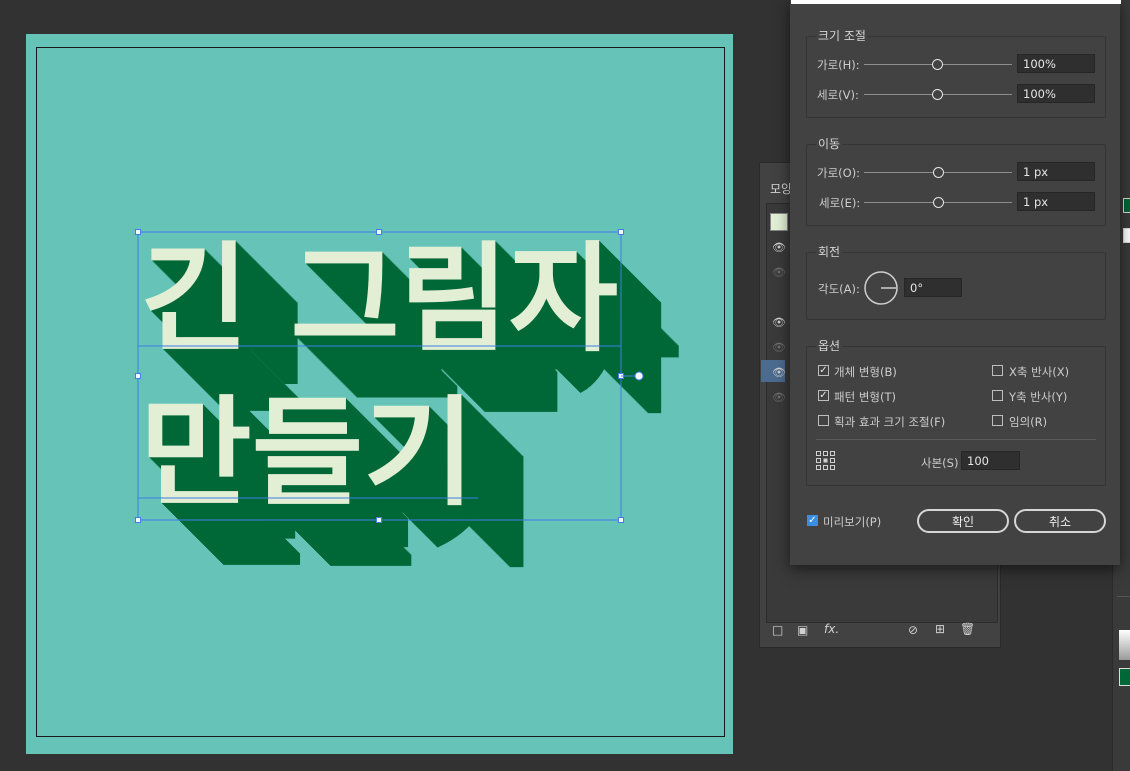  I want to click on move-group-title: 이동, so click(829, 143).